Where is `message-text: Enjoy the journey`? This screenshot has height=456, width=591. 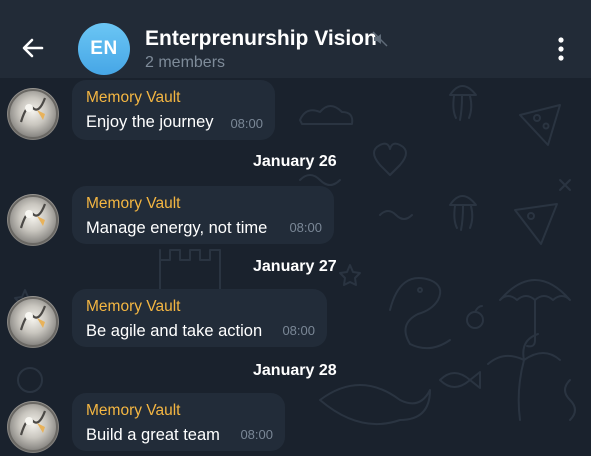 message-text: Enjoy the journey is located at coordinates (150, 122).